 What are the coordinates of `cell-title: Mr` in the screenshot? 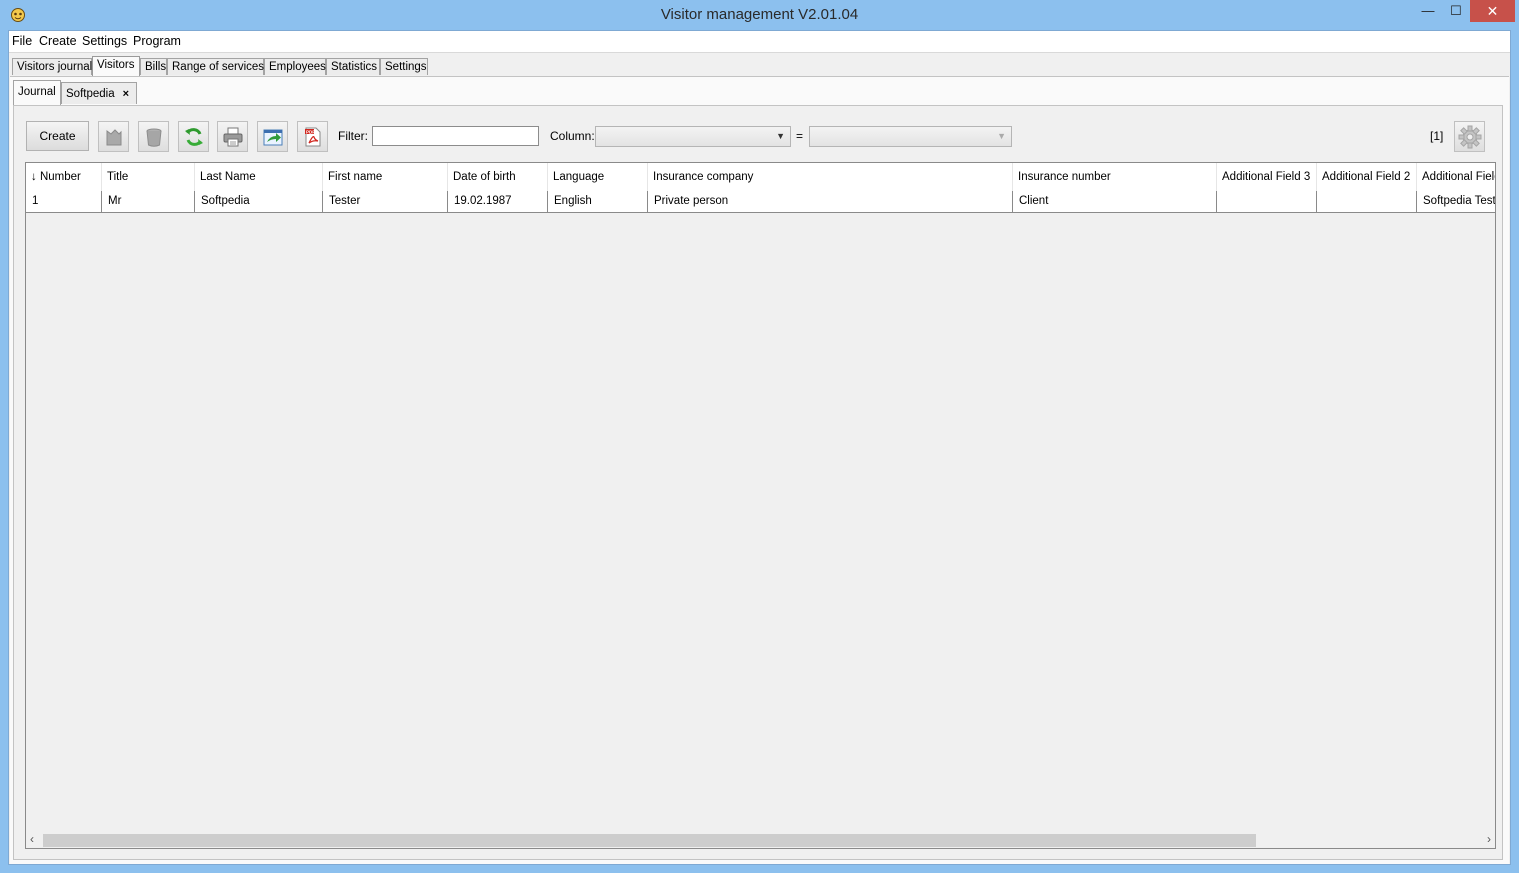 It's located at (148, 201).